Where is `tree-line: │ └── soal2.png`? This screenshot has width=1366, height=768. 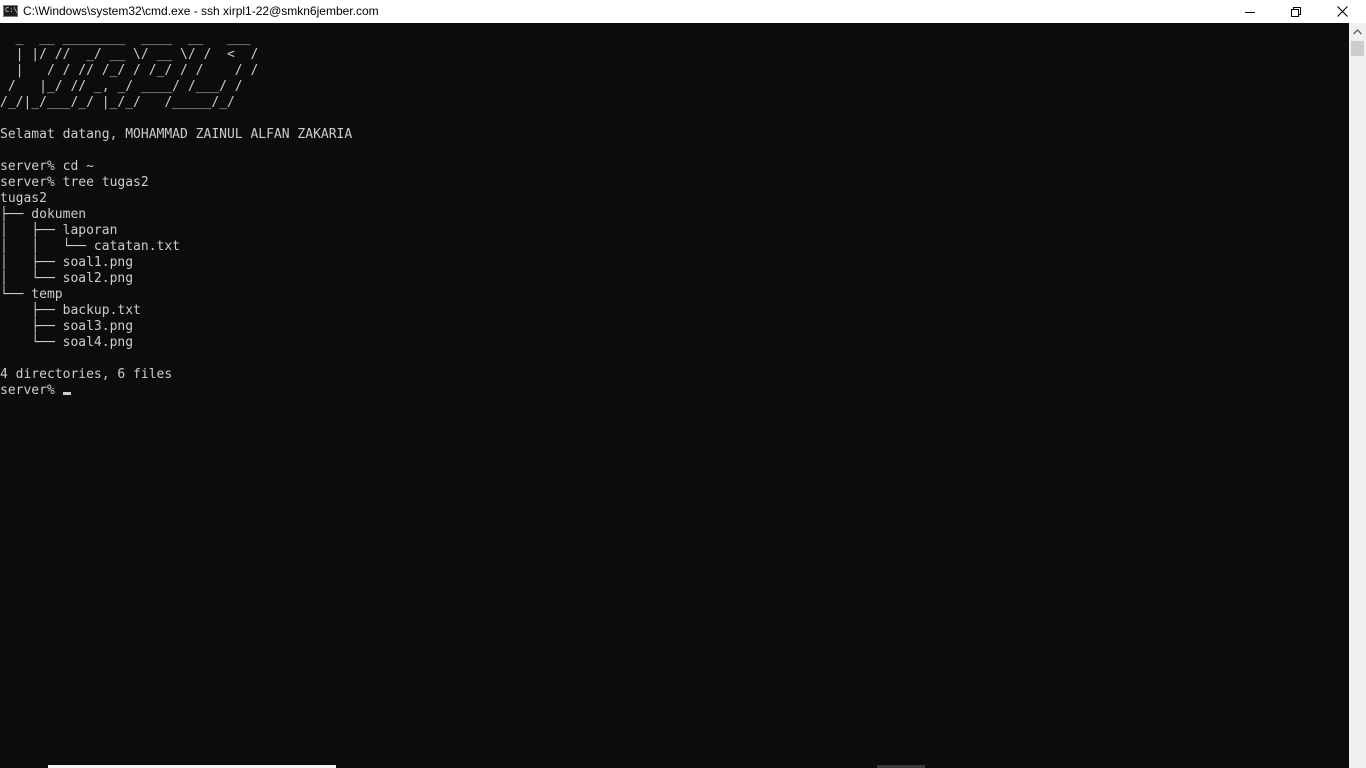
tree-line: │ └── soal2.png is located at coordinates (67, 278).